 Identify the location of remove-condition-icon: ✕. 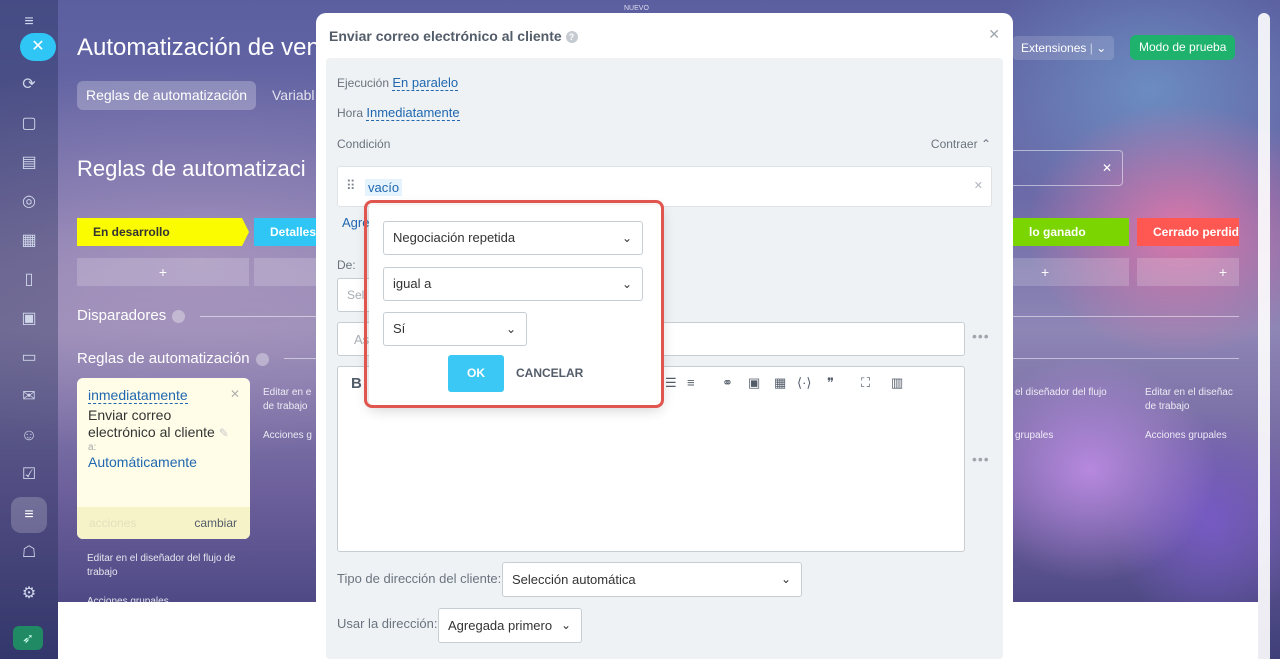
(978, 185).